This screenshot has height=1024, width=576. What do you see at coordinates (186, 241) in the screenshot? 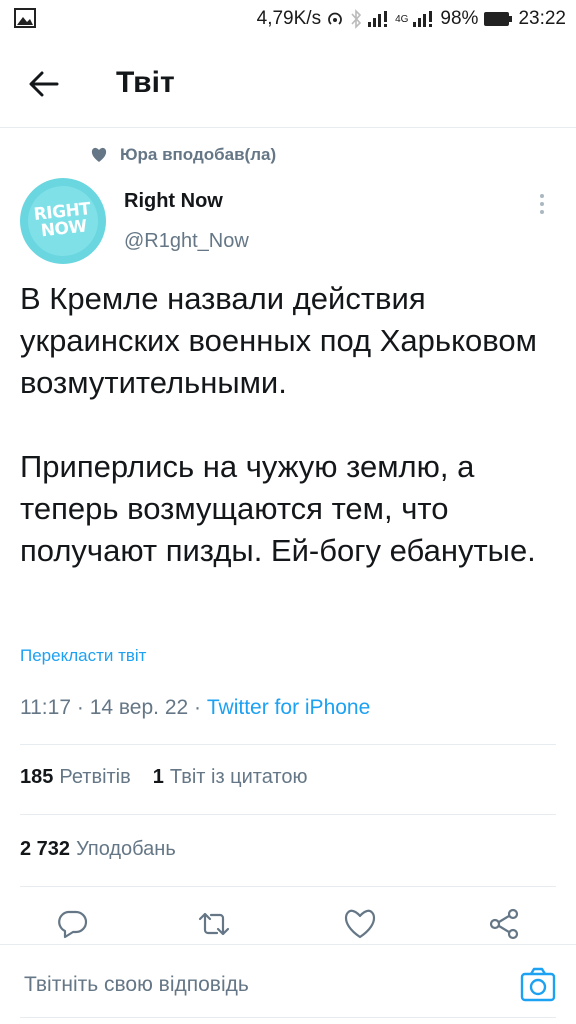
I see `author-handle: @R1ght_Now` at bounding box center [186, 241].